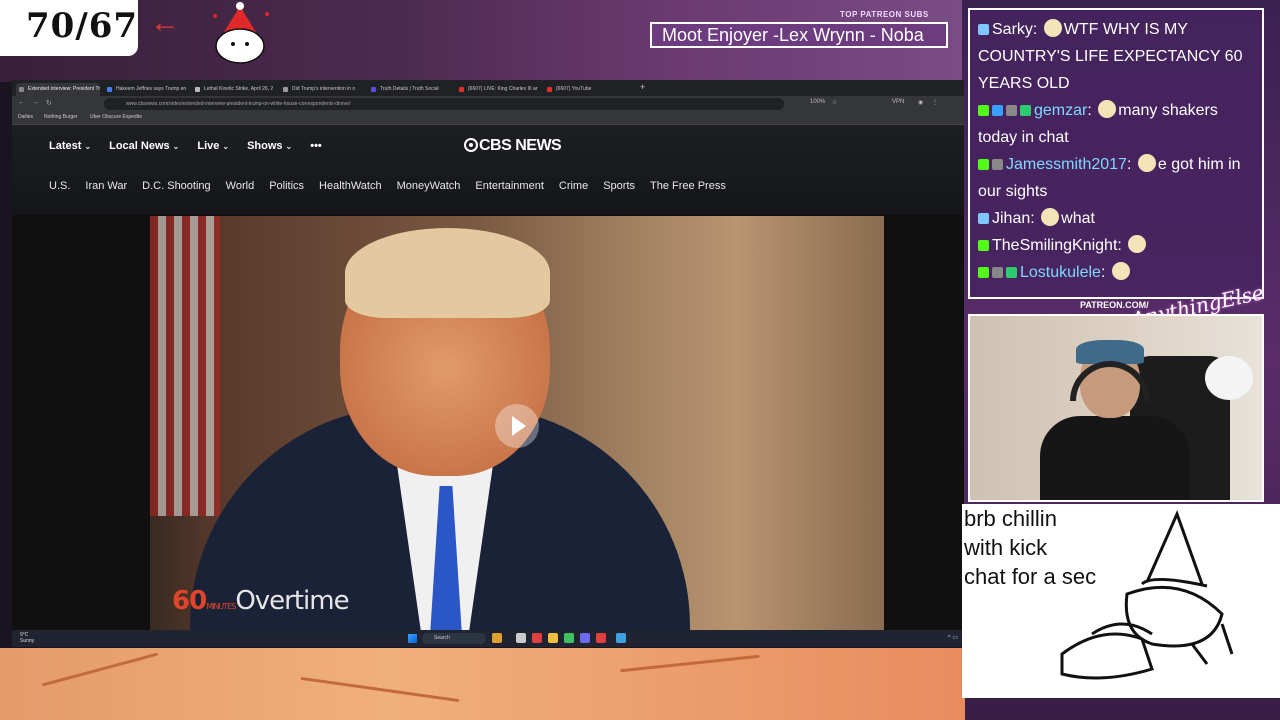 Image resolution: width=1280 pixels, height=720 pixels. I want to click on weather-widget: 9°C Sunny, so click(27, 638).